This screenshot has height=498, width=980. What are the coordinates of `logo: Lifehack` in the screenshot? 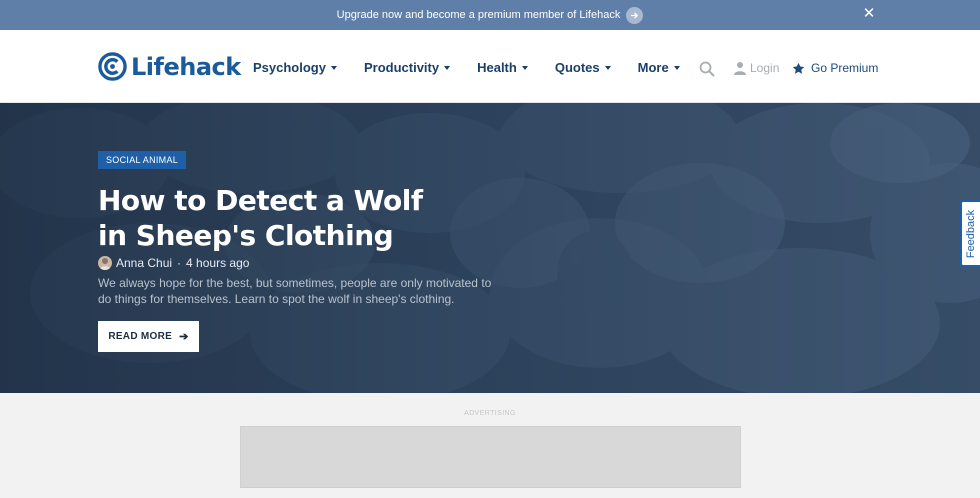 It's located at (169, 66).